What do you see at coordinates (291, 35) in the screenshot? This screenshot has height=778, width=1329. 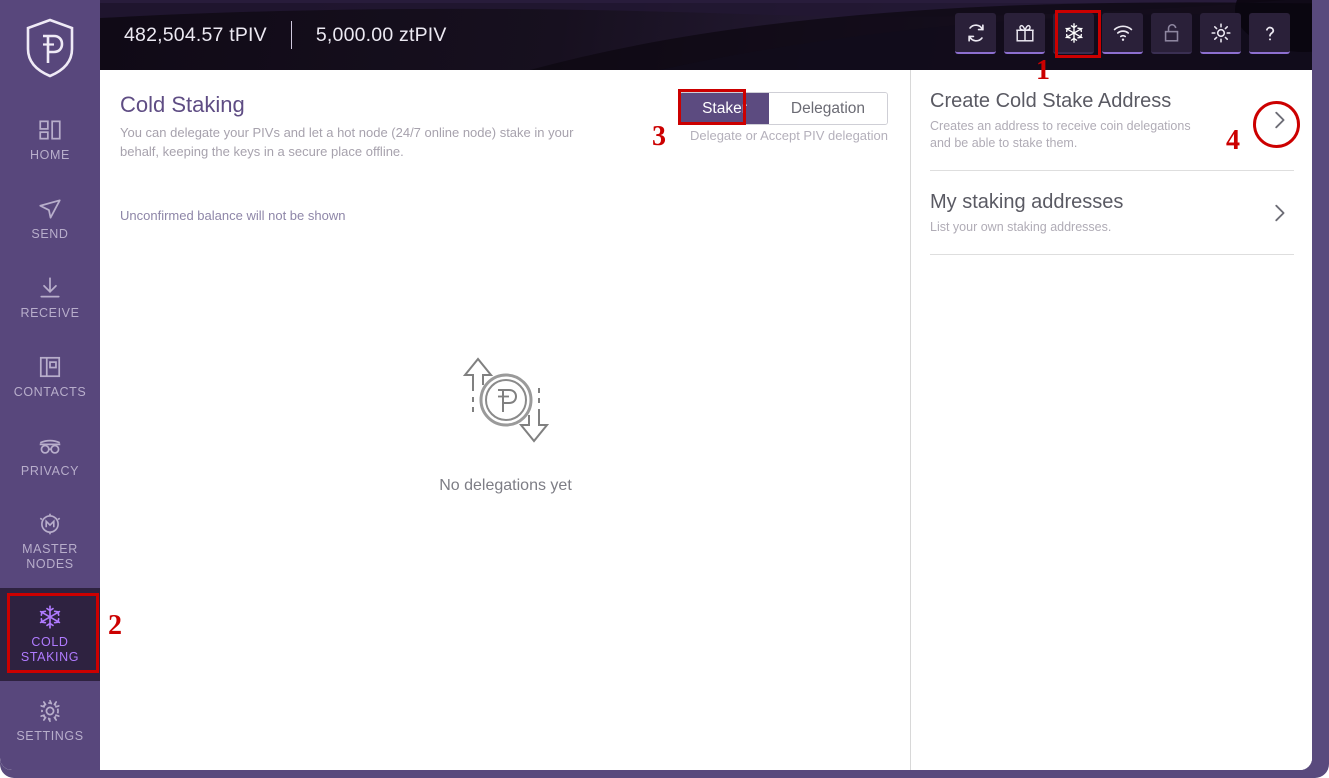 I see `balance-separator` at bounding box center [291, 35].